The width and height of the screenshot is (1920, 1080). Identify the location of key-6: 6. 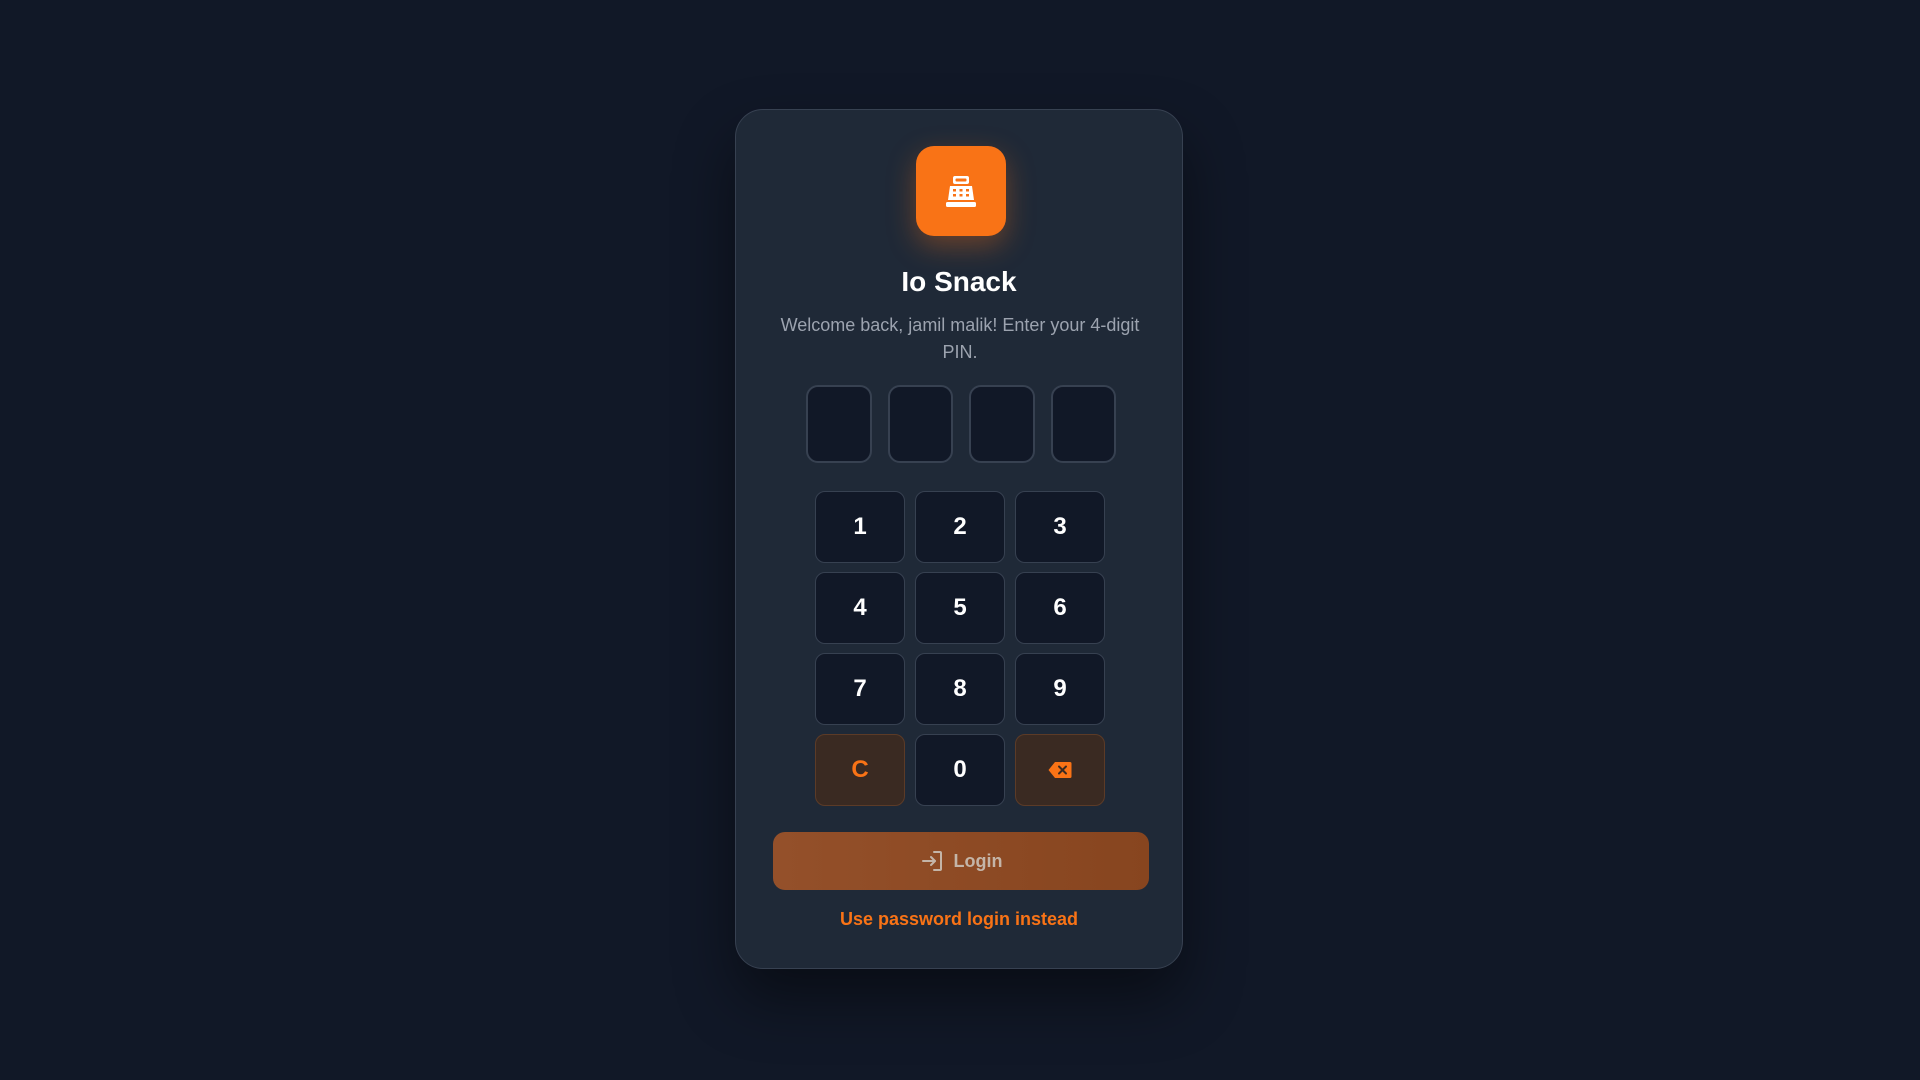
(1060, 608).